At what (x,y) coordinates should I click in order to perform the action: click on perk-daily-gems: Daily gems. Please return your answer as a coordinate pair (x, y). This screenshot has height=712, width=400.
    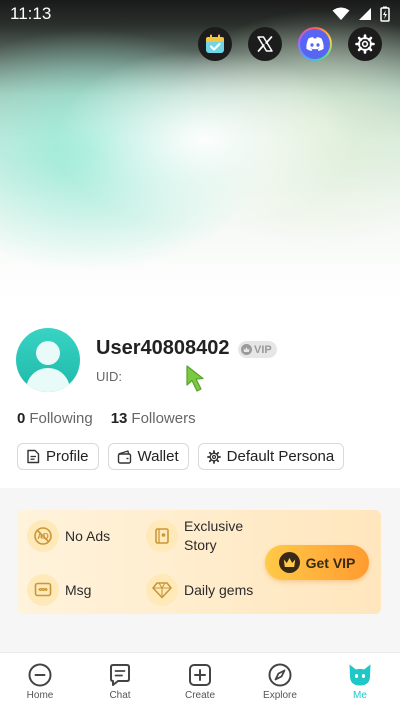
    Looking at the image, I should click on (199, 590).